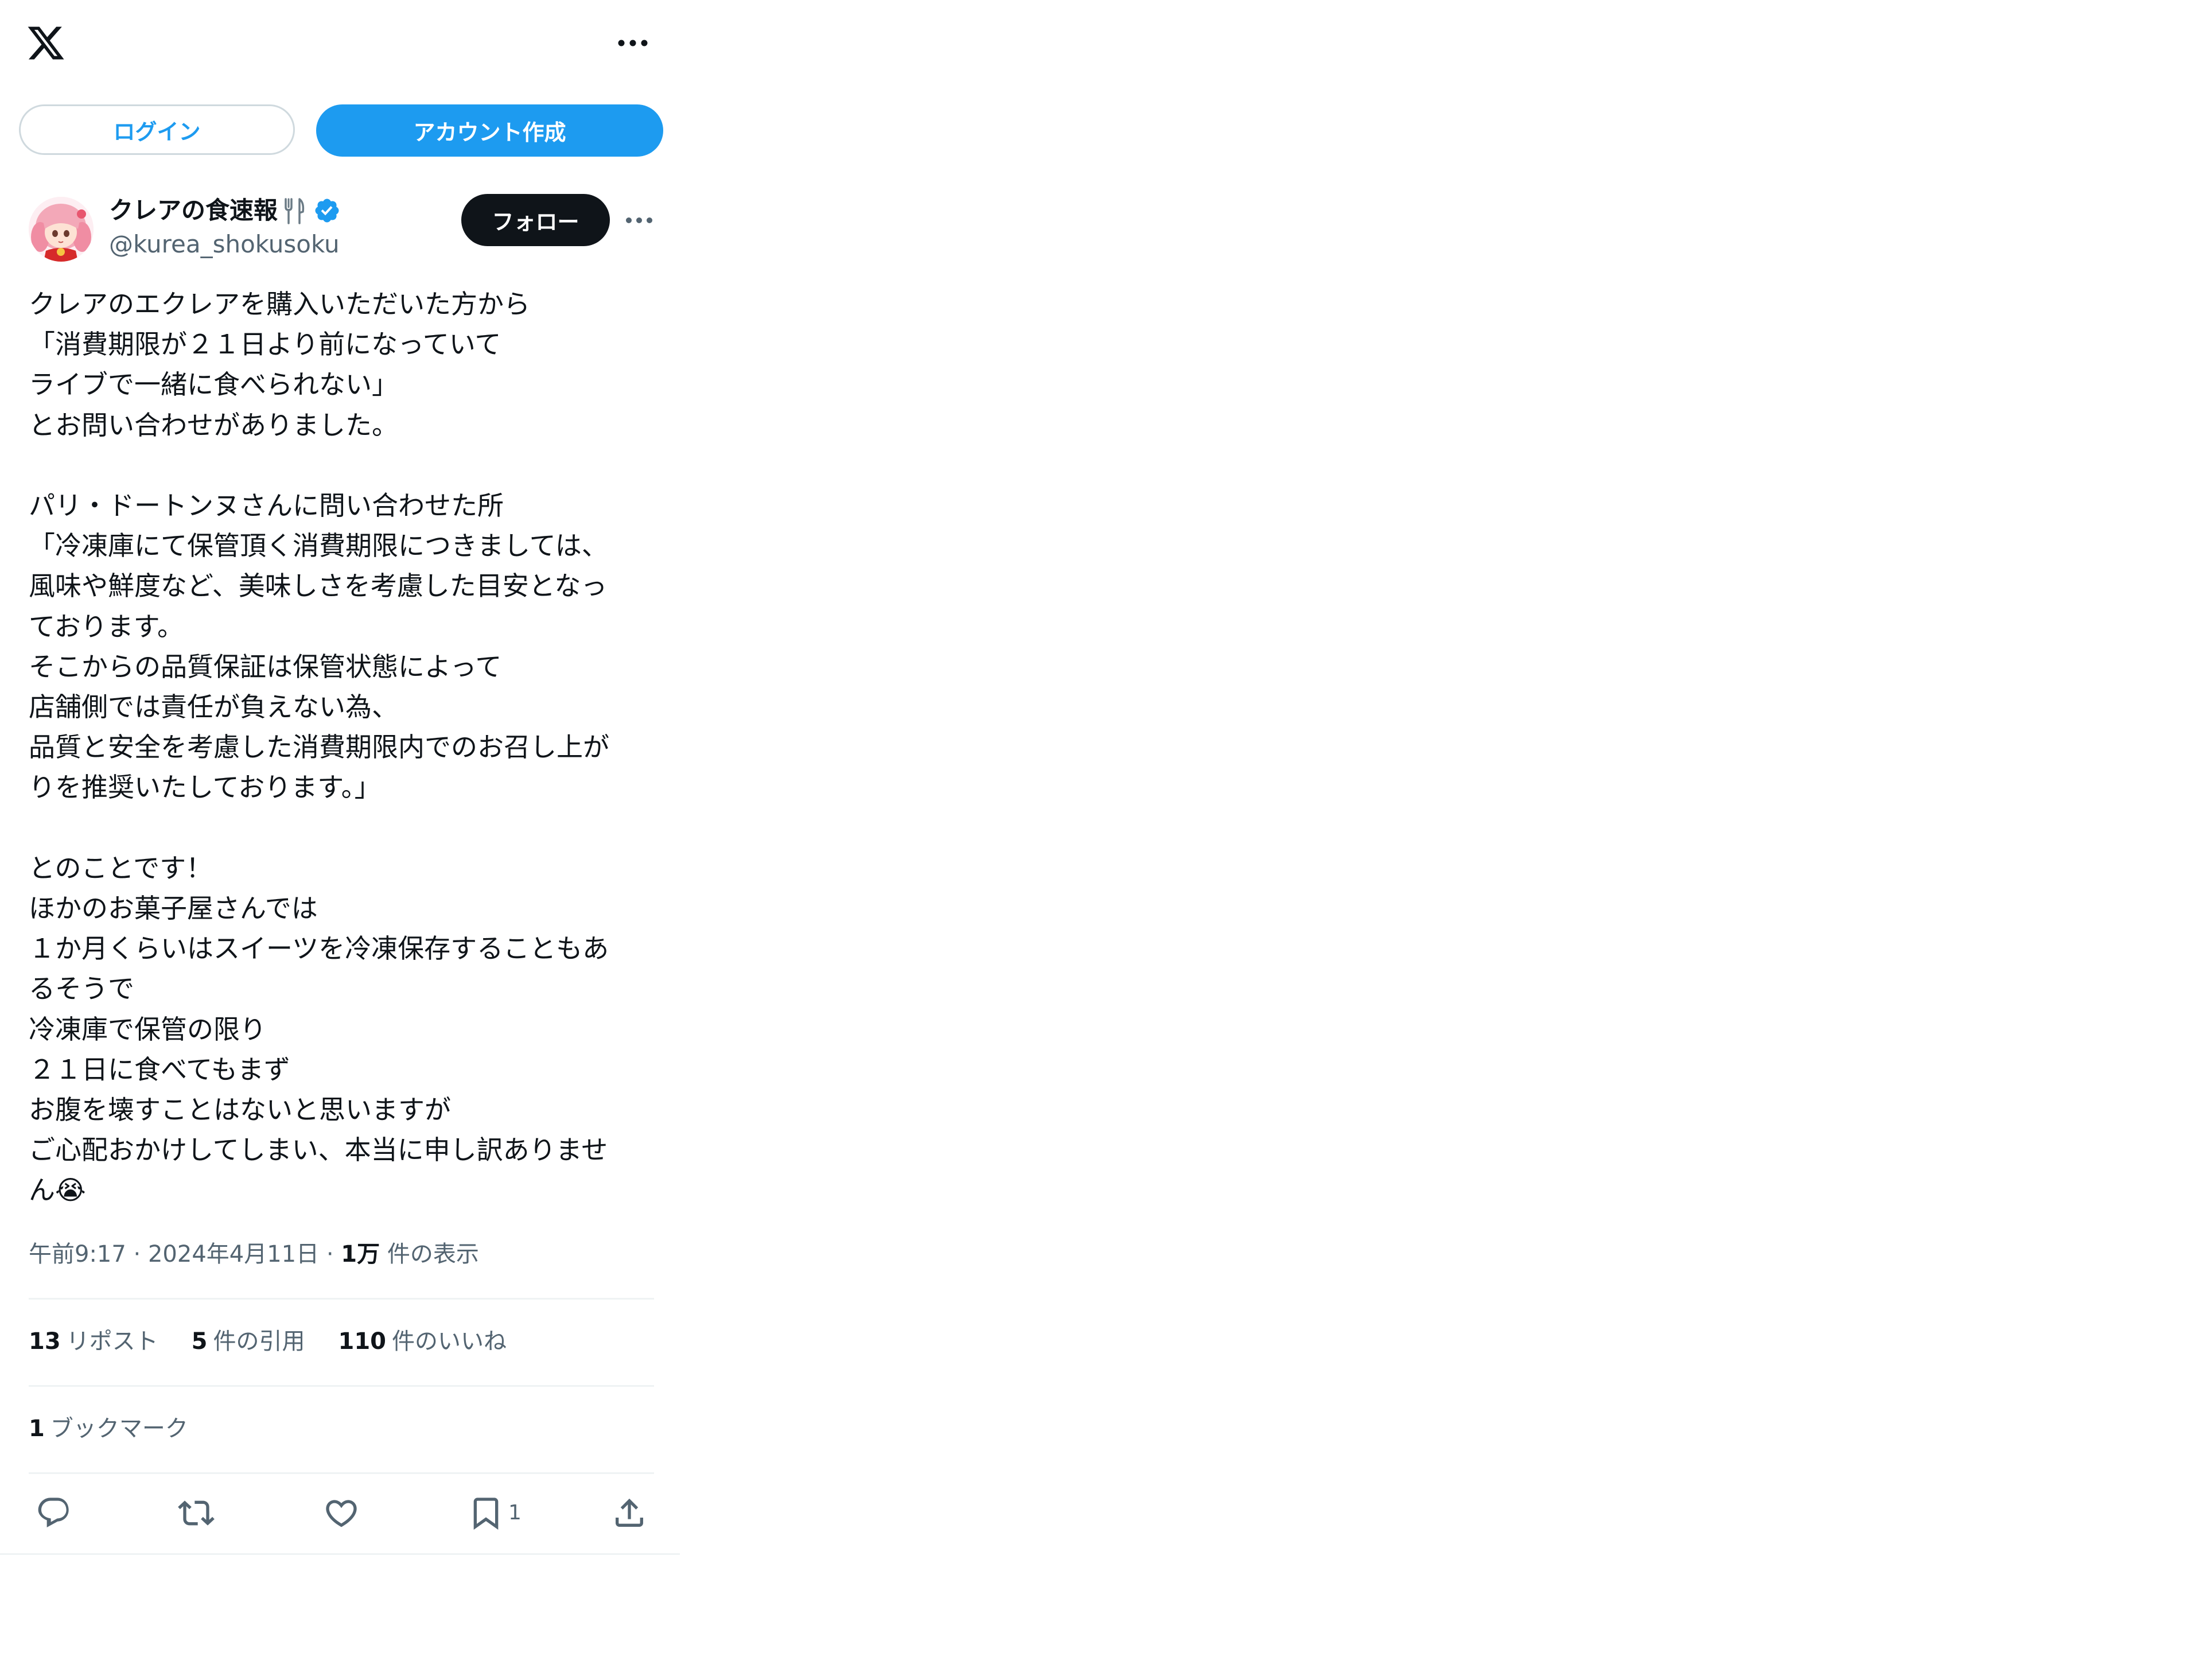 This screenshot has width=2210, height=1680. What do you see at coordinates (46, 43) in the screenshot?
I see `x-logo-icon` at bounding box center [46, 43].